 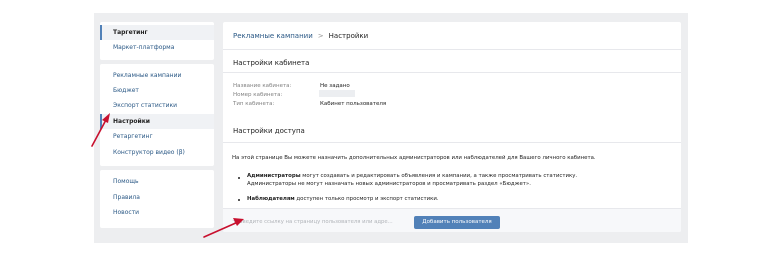 What do you see at coordinates (457, 222) in the screenshot?
I see `add-user-button: Добавить пользователя` at bounding box center [457, 222].